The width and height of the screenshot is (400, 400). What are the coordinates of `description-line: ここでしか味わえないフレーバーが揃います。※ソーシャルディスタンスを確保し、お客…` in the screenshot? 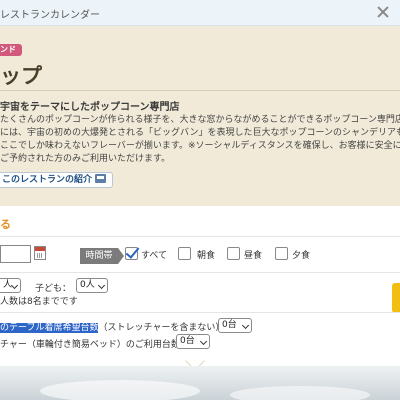 It's located at (200, 146).